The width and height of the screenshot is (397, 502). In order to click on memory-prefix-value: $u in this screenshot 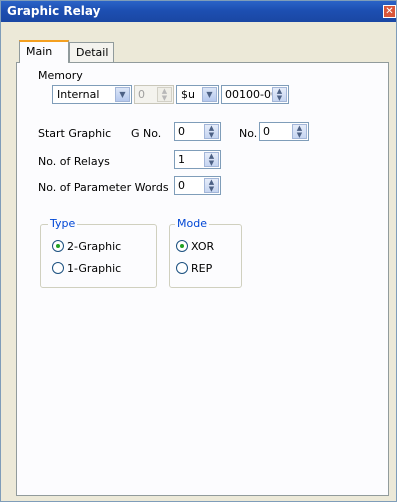, I will do `click(188, 94)`.